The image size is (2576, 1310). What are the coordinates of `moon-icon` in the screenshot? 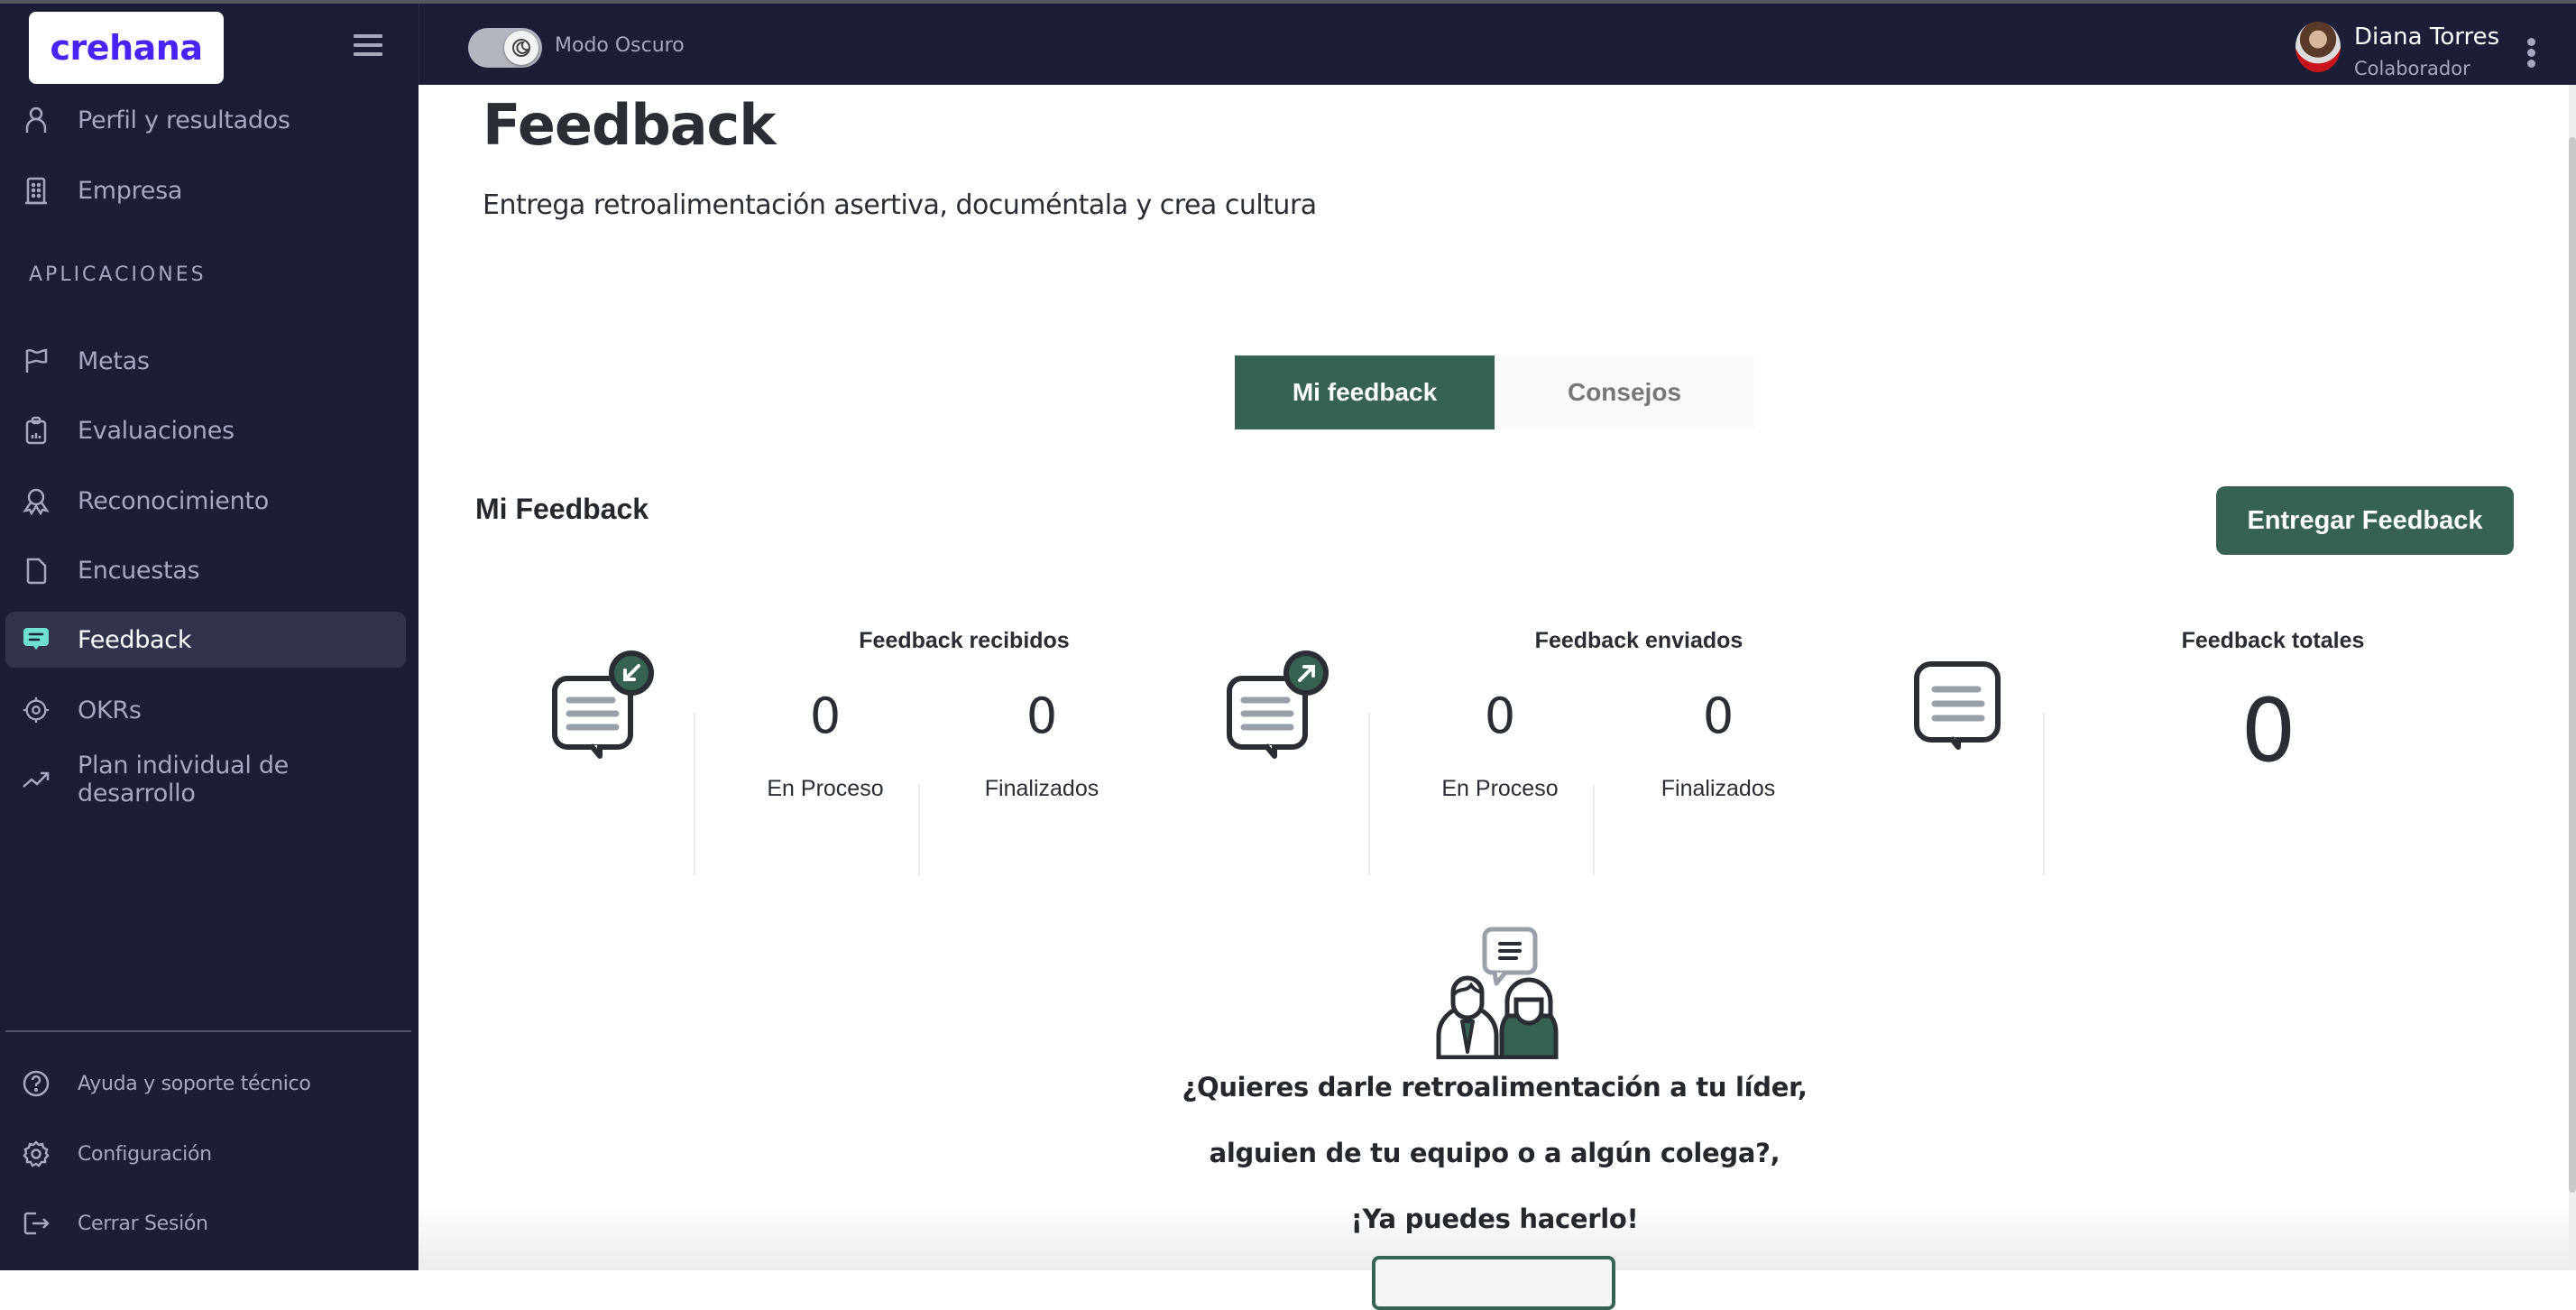 It's located at (521, 48).